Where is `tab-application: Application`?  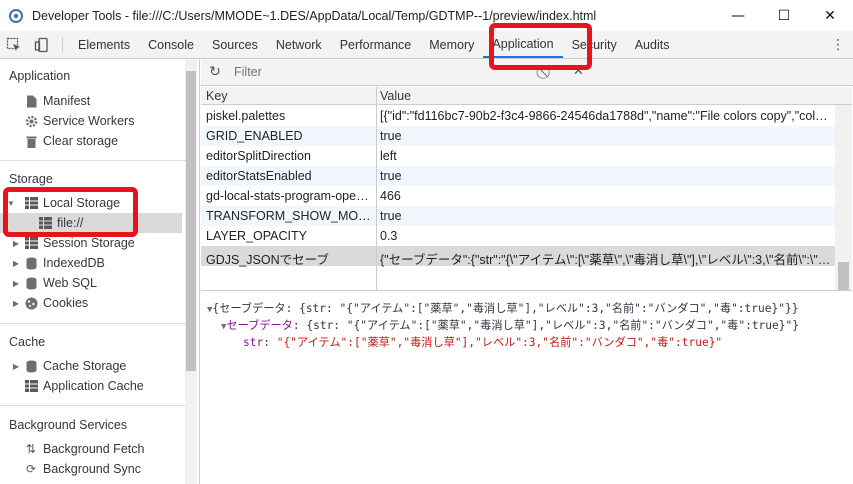
tab-application: Application is located at coordinates (523, 44).